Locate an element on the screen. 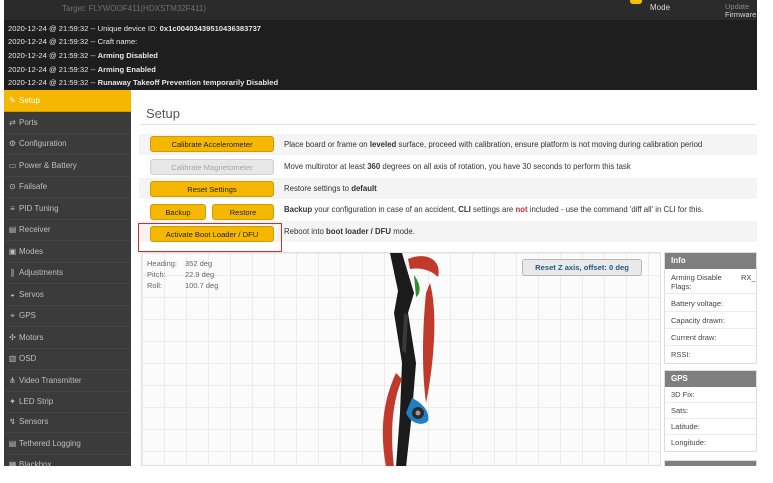 This screenshot has height=483, width=773. target-label: Target: FLYWOOF411(HDXSTM32F411) is located at coordinates (134, 8).